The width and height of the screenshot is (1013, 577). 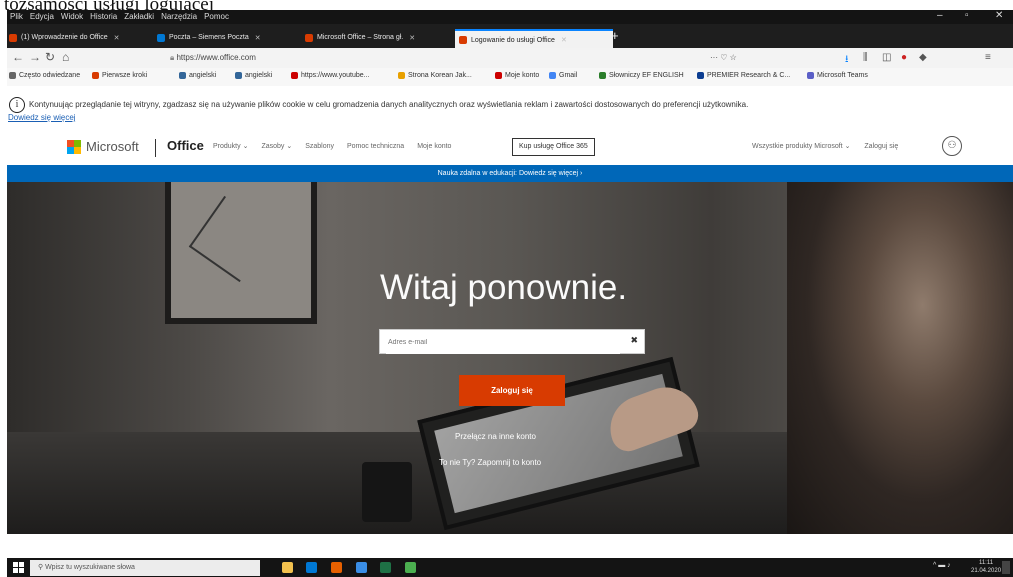 I want to click on menu-item: Zakładki, so click(x=139, y=16).